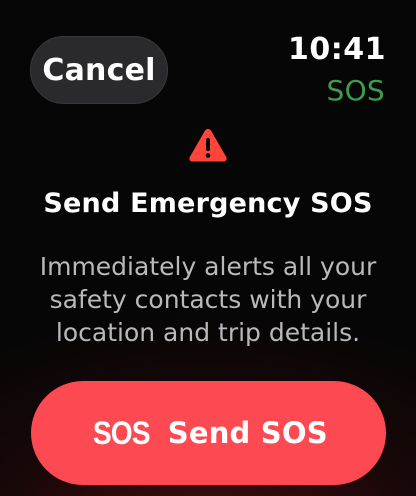 This screenshot has height=496, width=416. What do you see at coordinates (337, 49) in the screenshot?
I see `clock-time: 10:41` at bounding box center [337, 49].